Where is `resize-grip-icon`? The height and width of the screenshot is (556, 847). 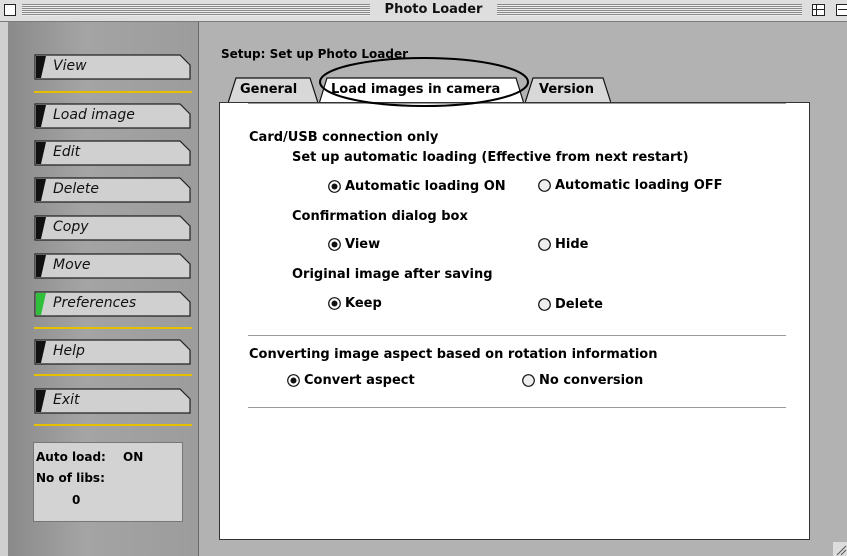
resize-grip-icon is located at coordinates (840, 549).